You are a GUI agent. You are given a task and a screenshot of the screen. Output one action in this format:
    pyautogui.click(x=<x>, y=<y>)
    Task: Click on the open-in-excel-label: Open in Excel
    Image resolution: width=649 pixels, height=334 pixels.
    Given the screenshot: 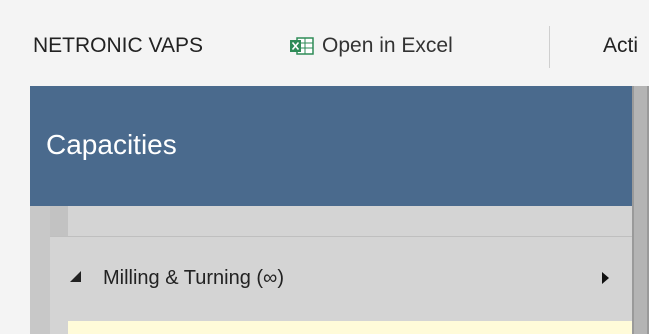 What is the action you would take?
    pyautogui.click(x=387, y=45)
    